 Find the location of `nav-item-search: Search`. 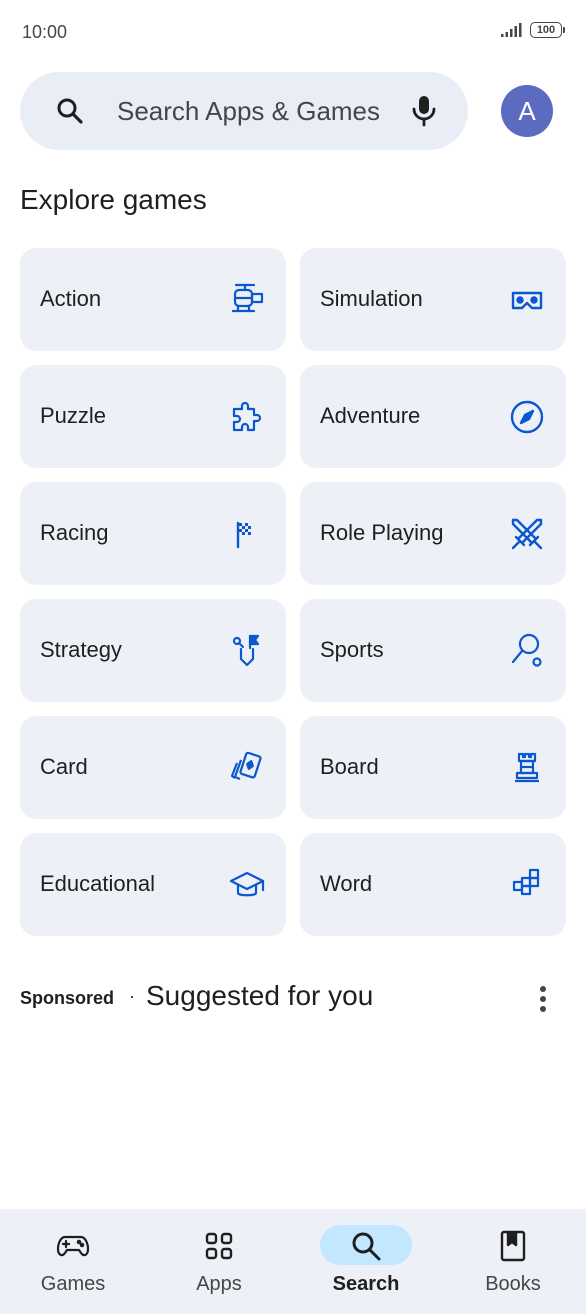

nav-item-search: Search is located at coordinates (366, 1261).